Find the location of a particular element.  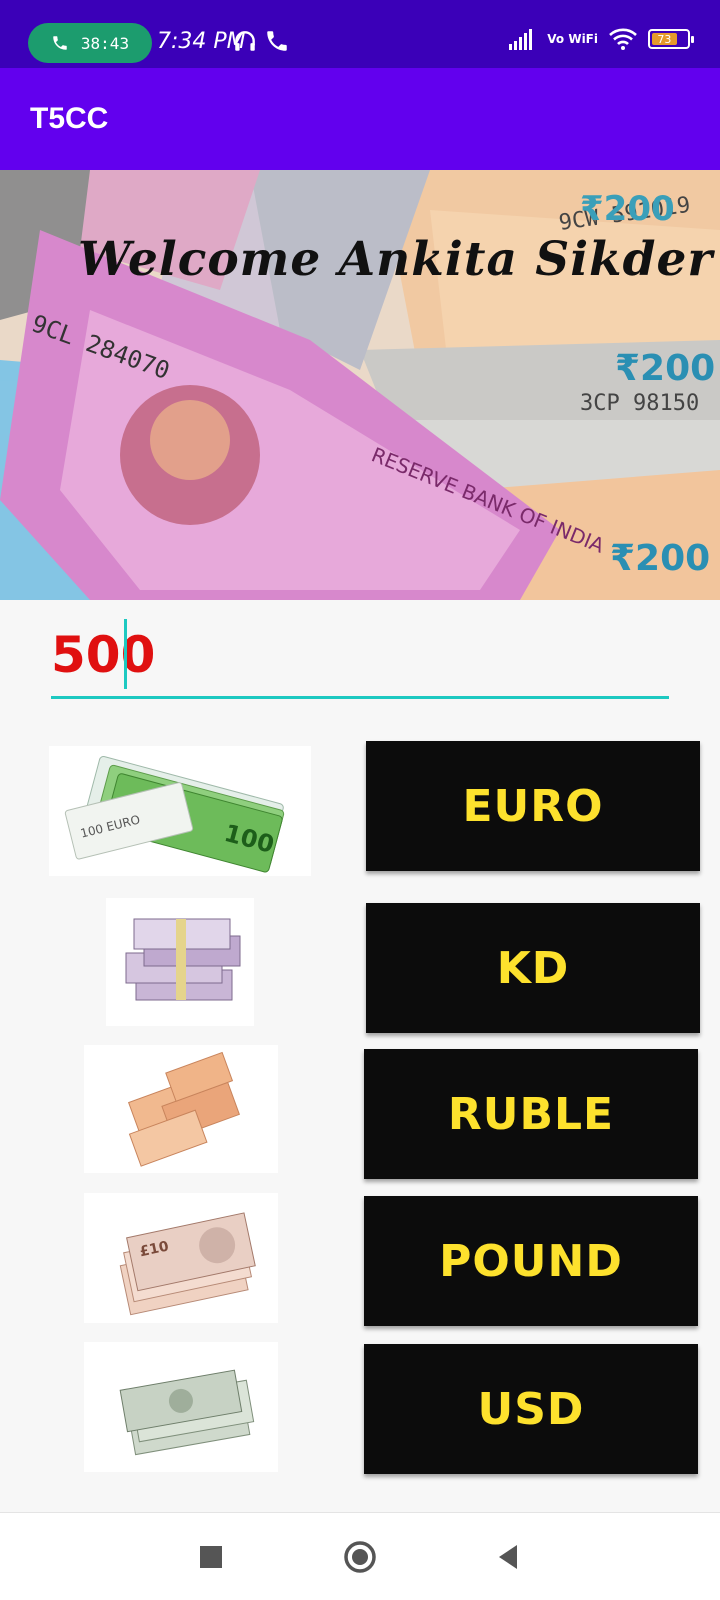

back-button is located at coordinates (508, 1559).